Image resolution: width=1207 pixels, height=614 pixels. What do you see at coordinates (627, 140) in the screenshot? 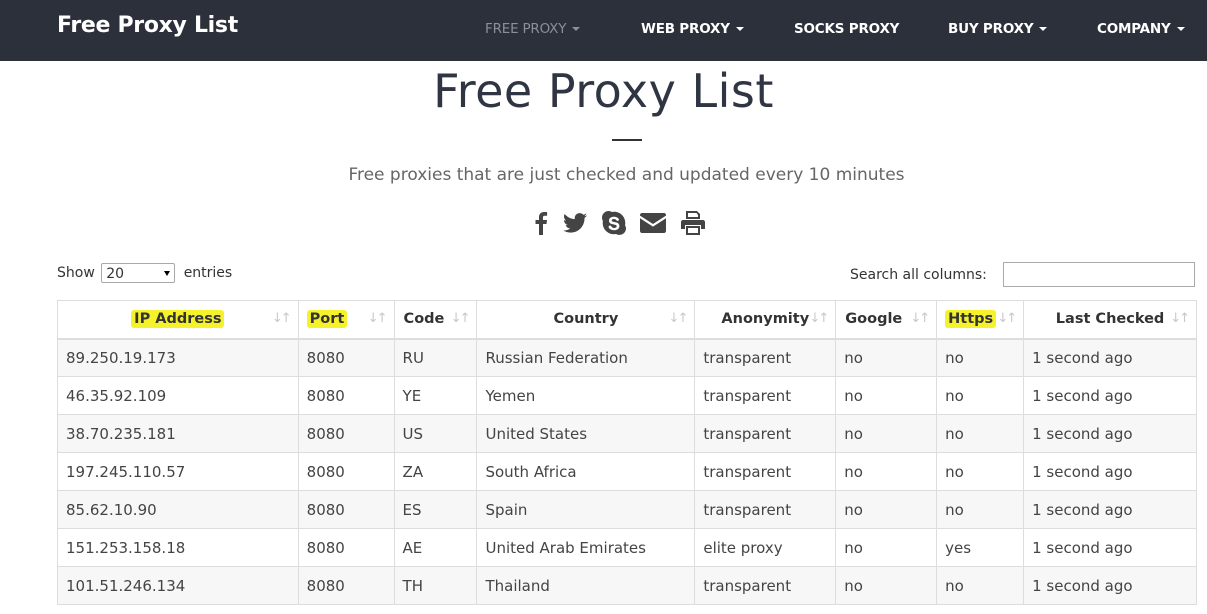
I see `title-divider` at bounding box center [627, 140].